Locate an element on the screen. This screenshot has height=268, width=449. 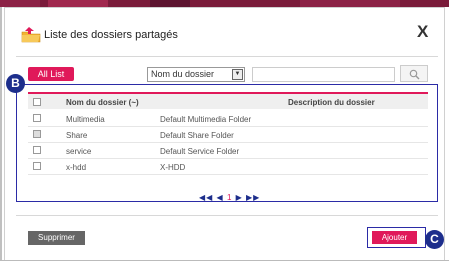
footer-divider is located at coordinates (227, 215).